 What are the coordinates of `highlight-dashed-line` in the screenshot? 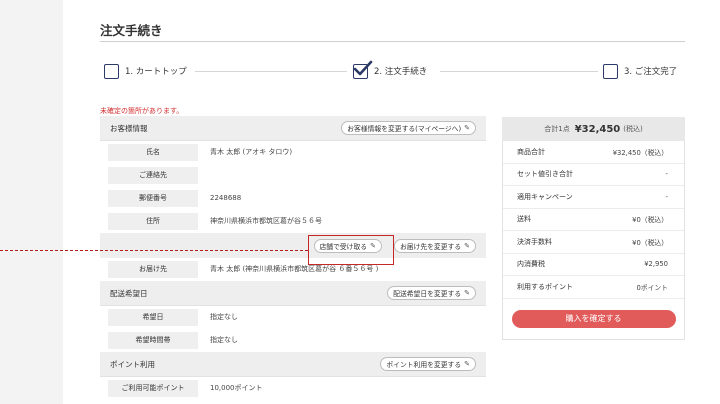 It's located at (154, 250).